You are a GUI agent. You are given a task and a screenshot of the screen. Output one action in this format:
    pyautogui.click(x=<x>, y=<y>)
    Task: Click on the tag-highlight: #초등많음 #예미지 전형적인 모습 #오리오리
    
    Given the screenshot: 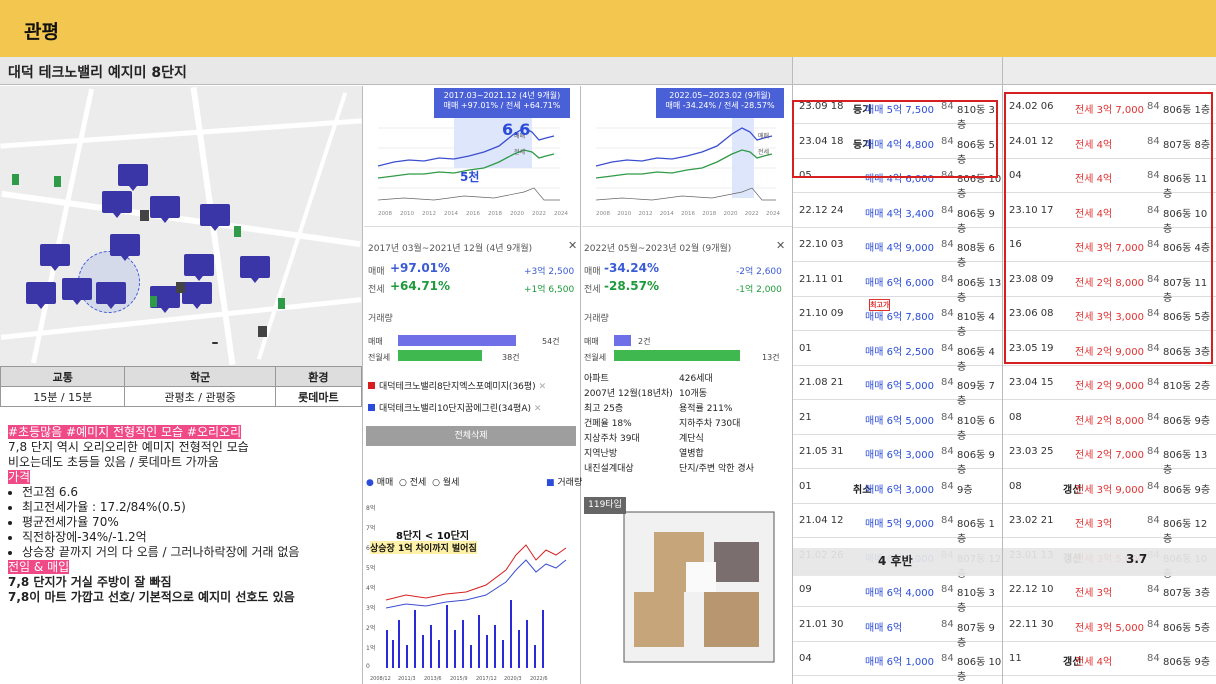 What is the action you would take?
    pyautogui.click(x=125, y=432)
    